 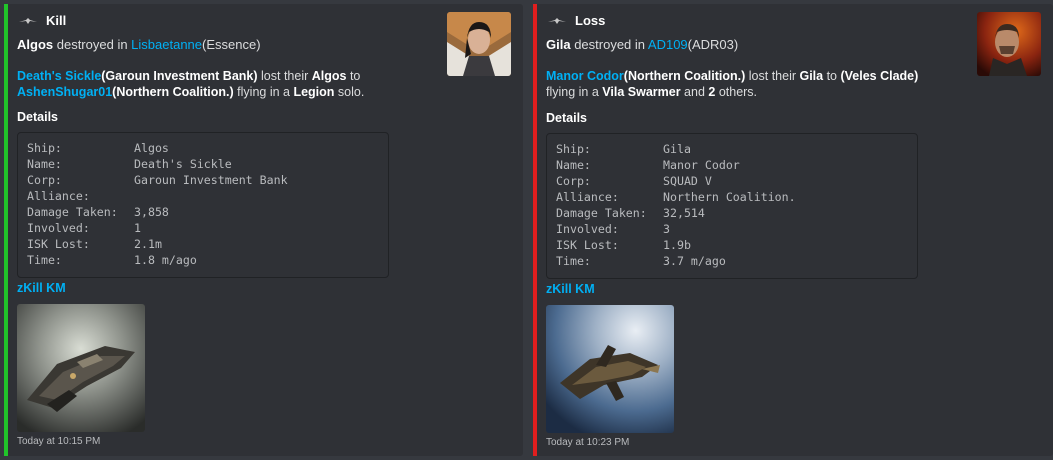 What do you see at coordinates (165, 260) in the screenshot?
I see `detail-value: 1.8 m/ago` at bounding box center [165, 260].